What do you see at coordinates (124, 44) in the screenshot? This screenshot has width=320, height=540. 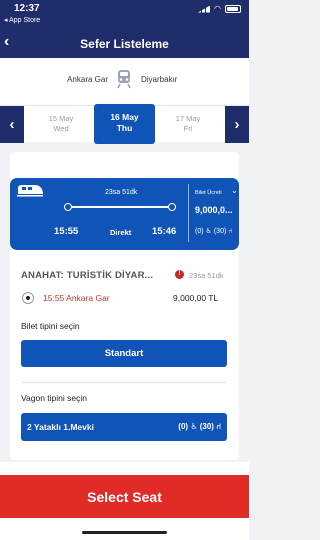 I see `page-title: Sefer Listeleme` at bounding box center [124, 44].